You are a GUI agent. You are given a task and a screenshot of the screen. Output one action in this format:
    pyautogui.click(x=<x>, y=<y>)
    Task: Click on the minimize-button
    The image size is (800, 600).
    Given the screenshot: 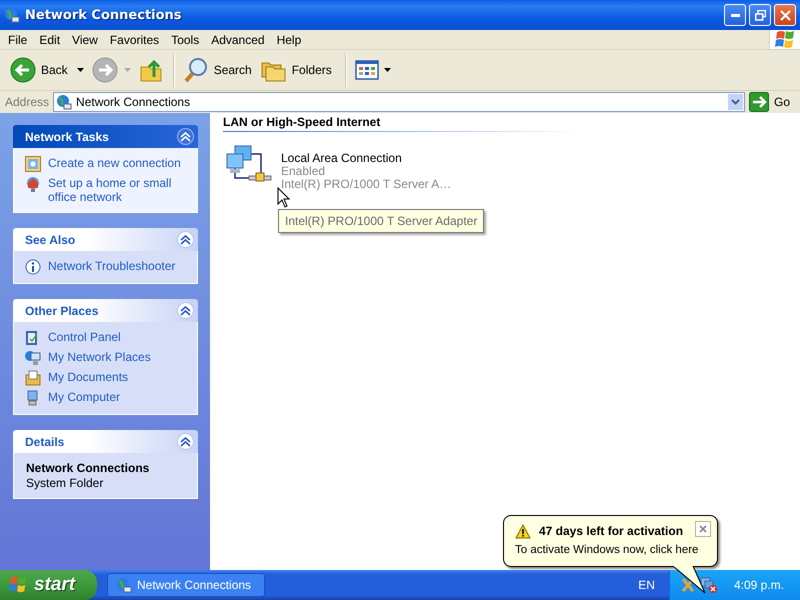 What is the action you would take?
    pyautogui.click(x=735, y=15)
    